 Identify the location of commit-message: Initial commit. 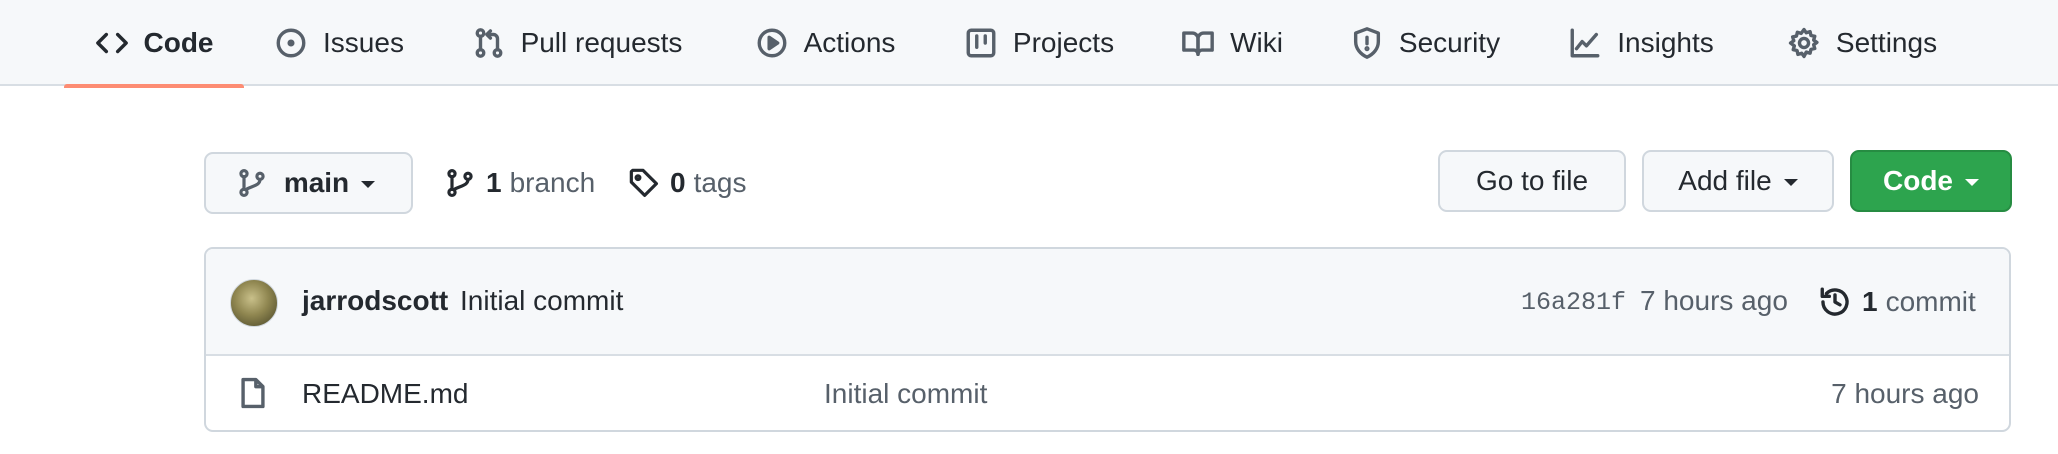
(541, 301).